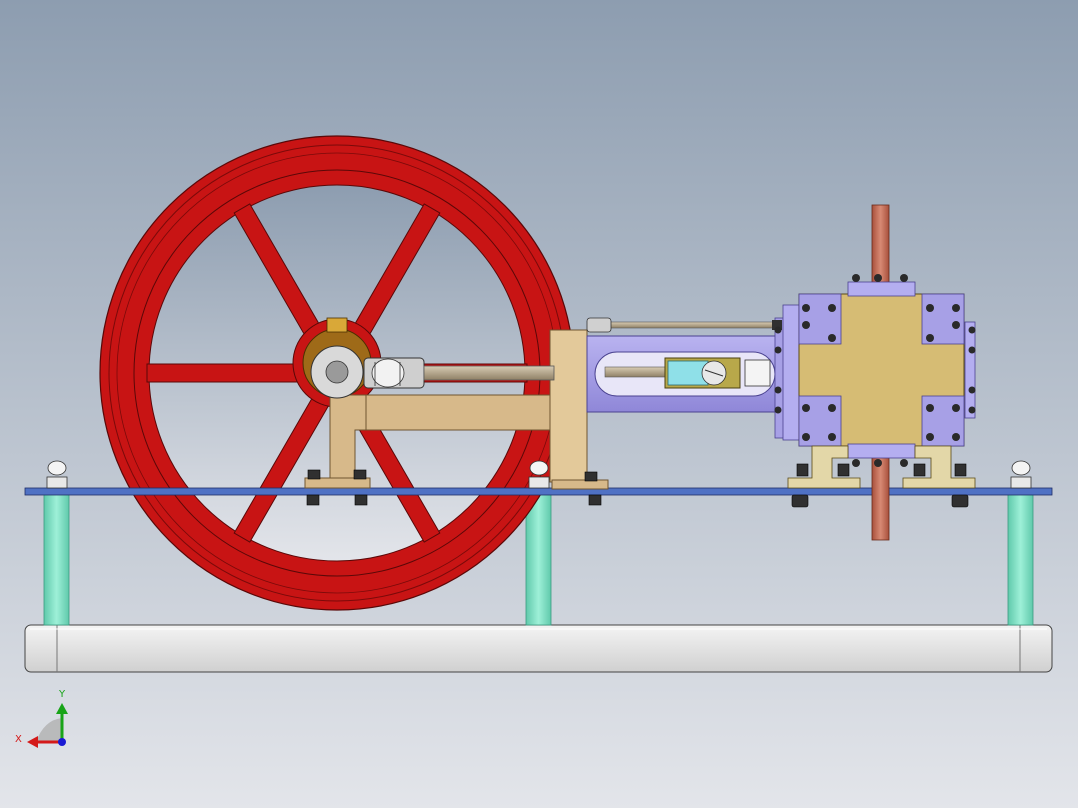  I want to click on crosshead, so click(717, 373).